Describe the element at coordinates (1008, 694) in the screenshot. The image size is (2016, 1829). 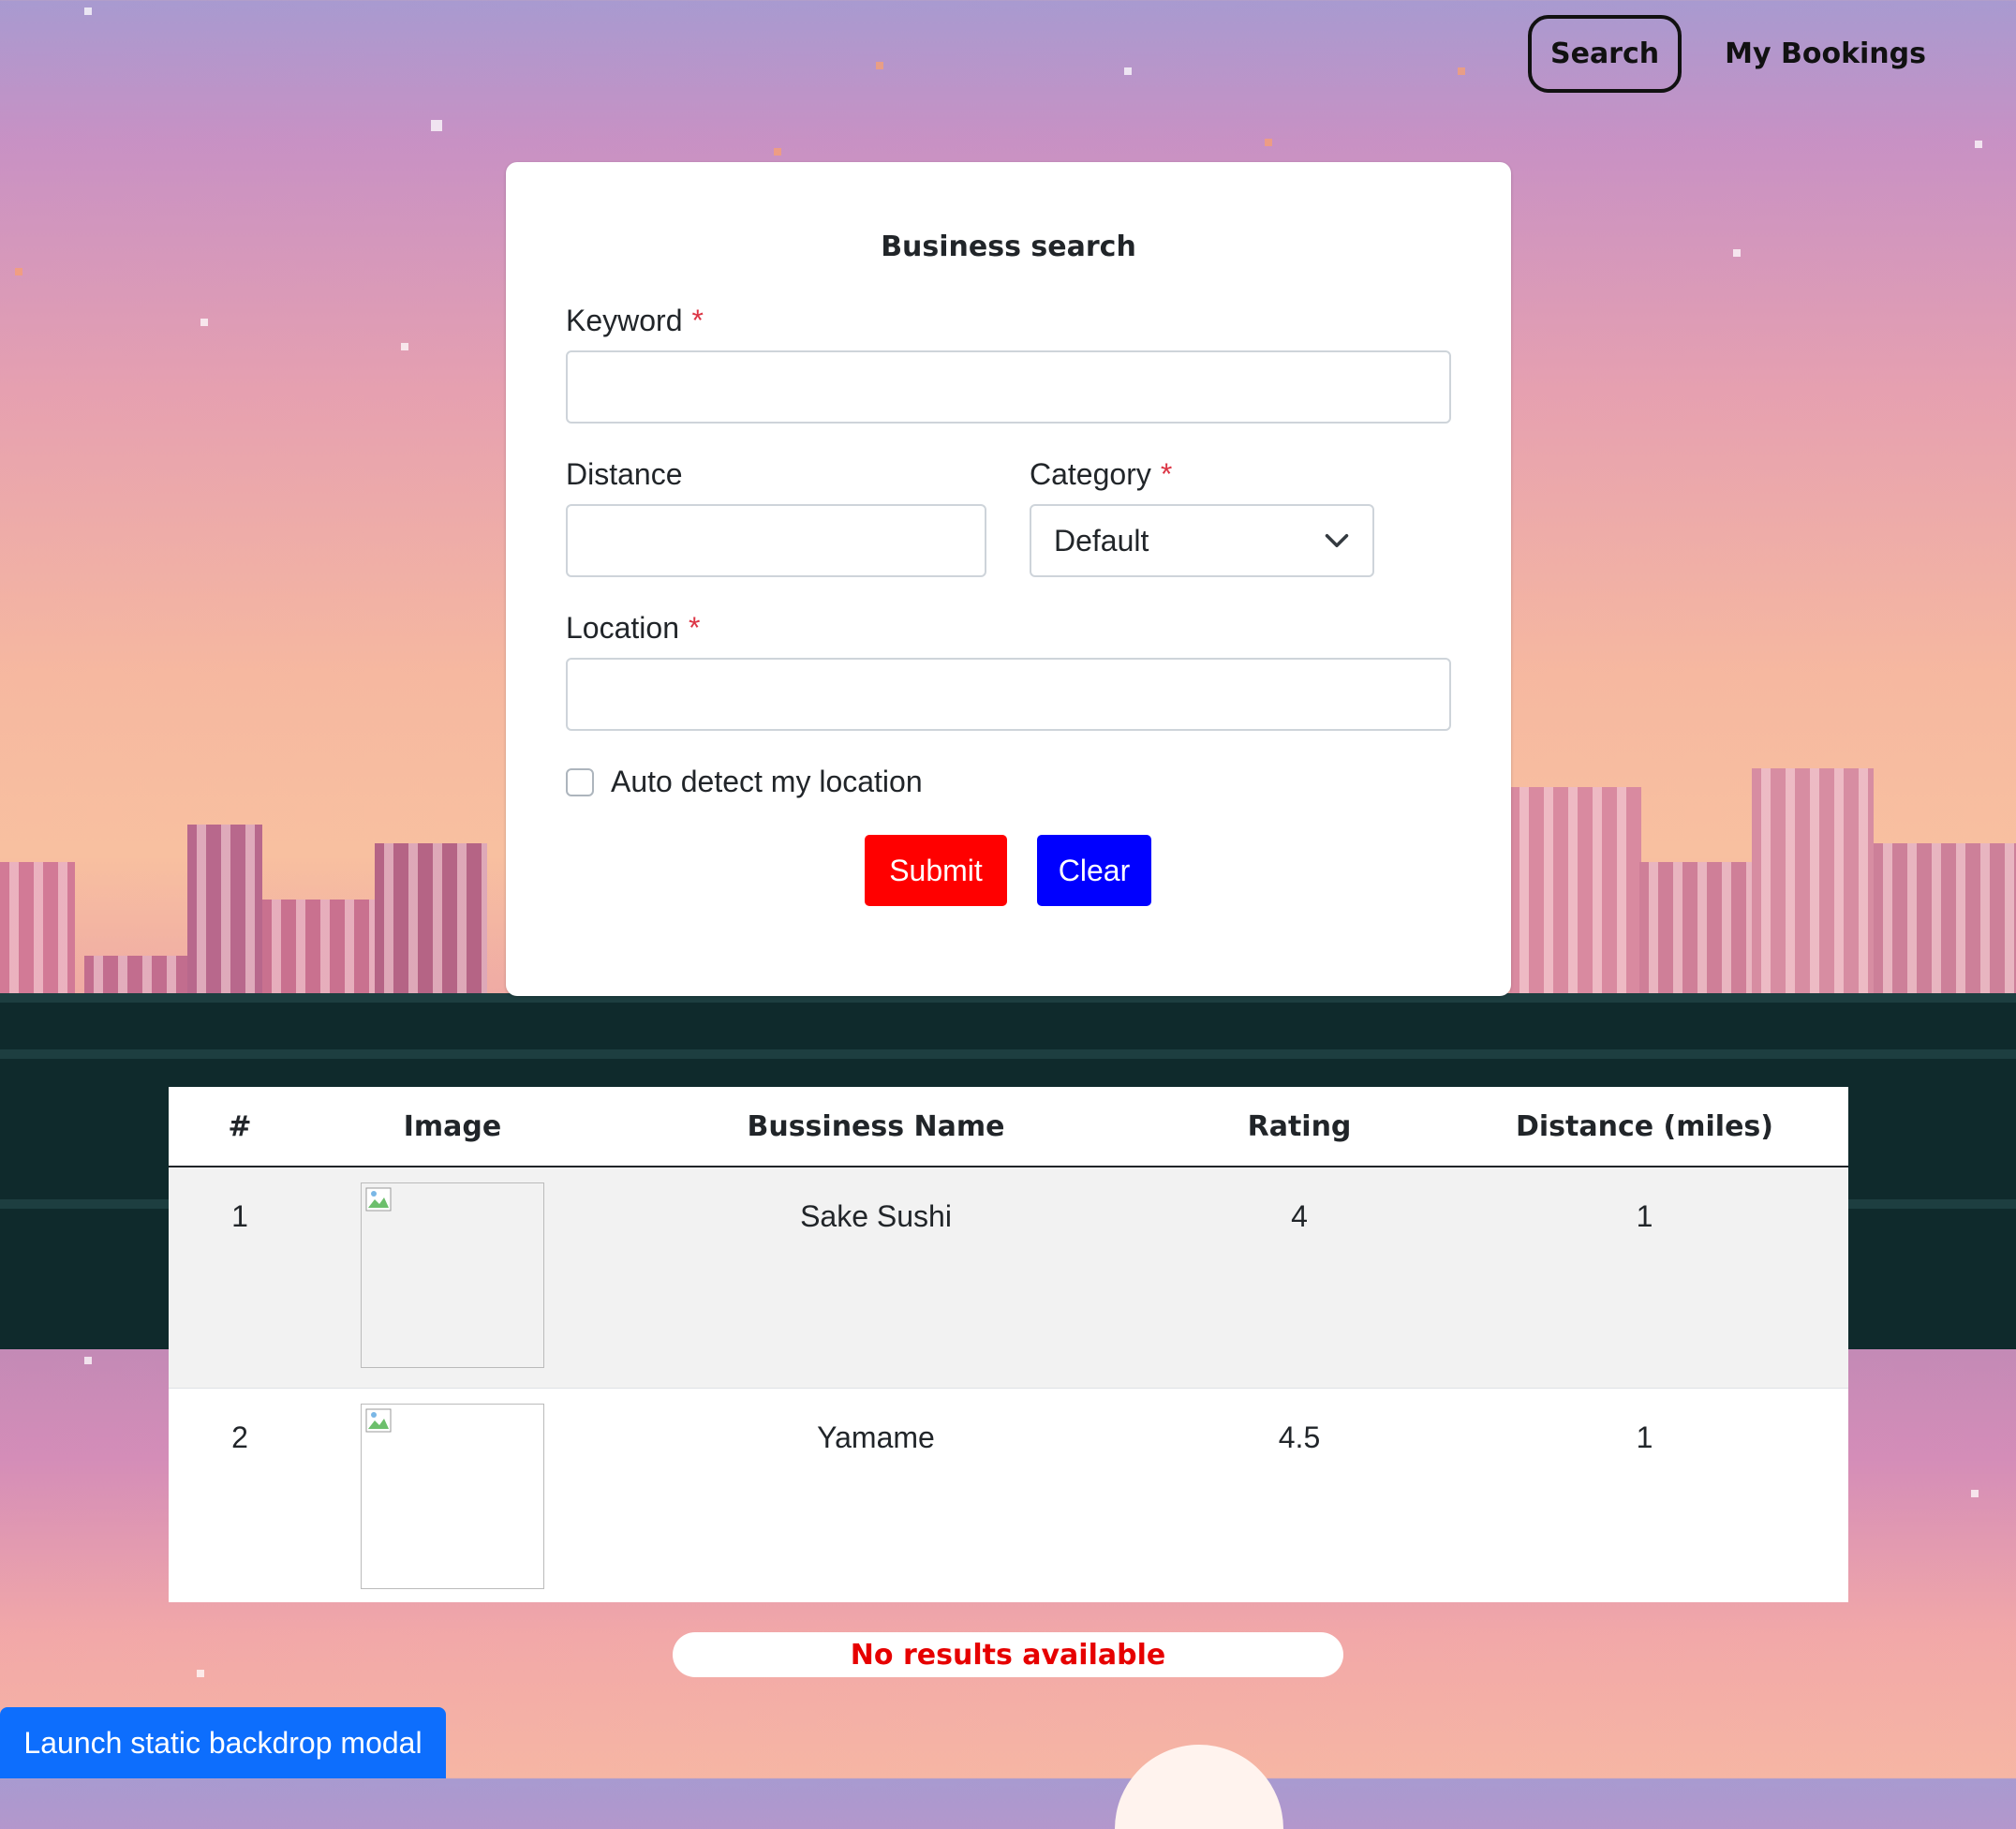
I see `location-input` at that location.